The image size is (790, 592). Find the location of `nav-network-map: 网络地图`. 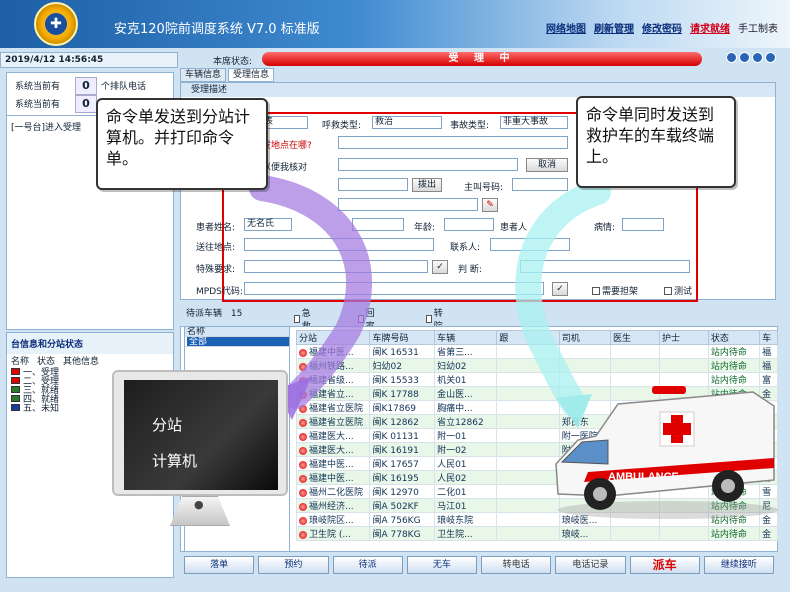

nav-network-map: 网络地图 is located at coordinates (566, 27).